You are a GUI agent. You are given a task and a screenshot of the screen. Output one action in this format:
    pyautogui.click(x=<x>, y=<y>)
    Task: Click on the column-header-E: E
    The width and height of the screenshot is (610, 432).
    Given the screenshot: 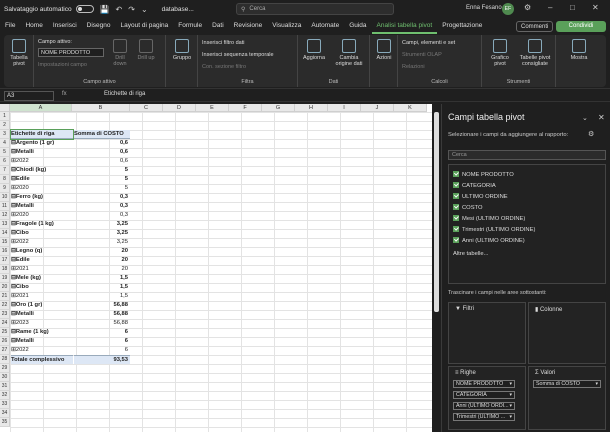 What is the action you would take?
    pyautogui.click(x=212, y=108)
    